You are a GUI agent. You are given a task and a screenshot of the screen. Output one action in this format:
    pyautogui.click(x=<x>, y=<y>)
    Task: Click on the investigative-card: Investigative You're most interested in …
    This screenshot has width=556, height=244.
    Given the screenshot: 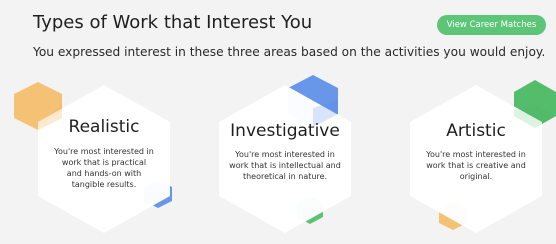 What is the action you would take?
    pyautogui.click(x=285, y=151)
    